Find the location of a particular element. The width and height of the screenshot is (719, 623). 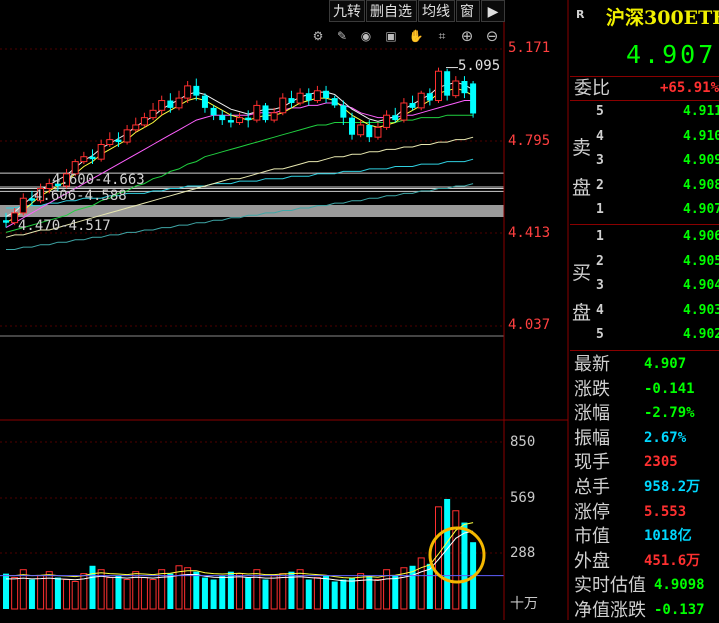

window-button: 窗 is located at coordinates (468, 11).